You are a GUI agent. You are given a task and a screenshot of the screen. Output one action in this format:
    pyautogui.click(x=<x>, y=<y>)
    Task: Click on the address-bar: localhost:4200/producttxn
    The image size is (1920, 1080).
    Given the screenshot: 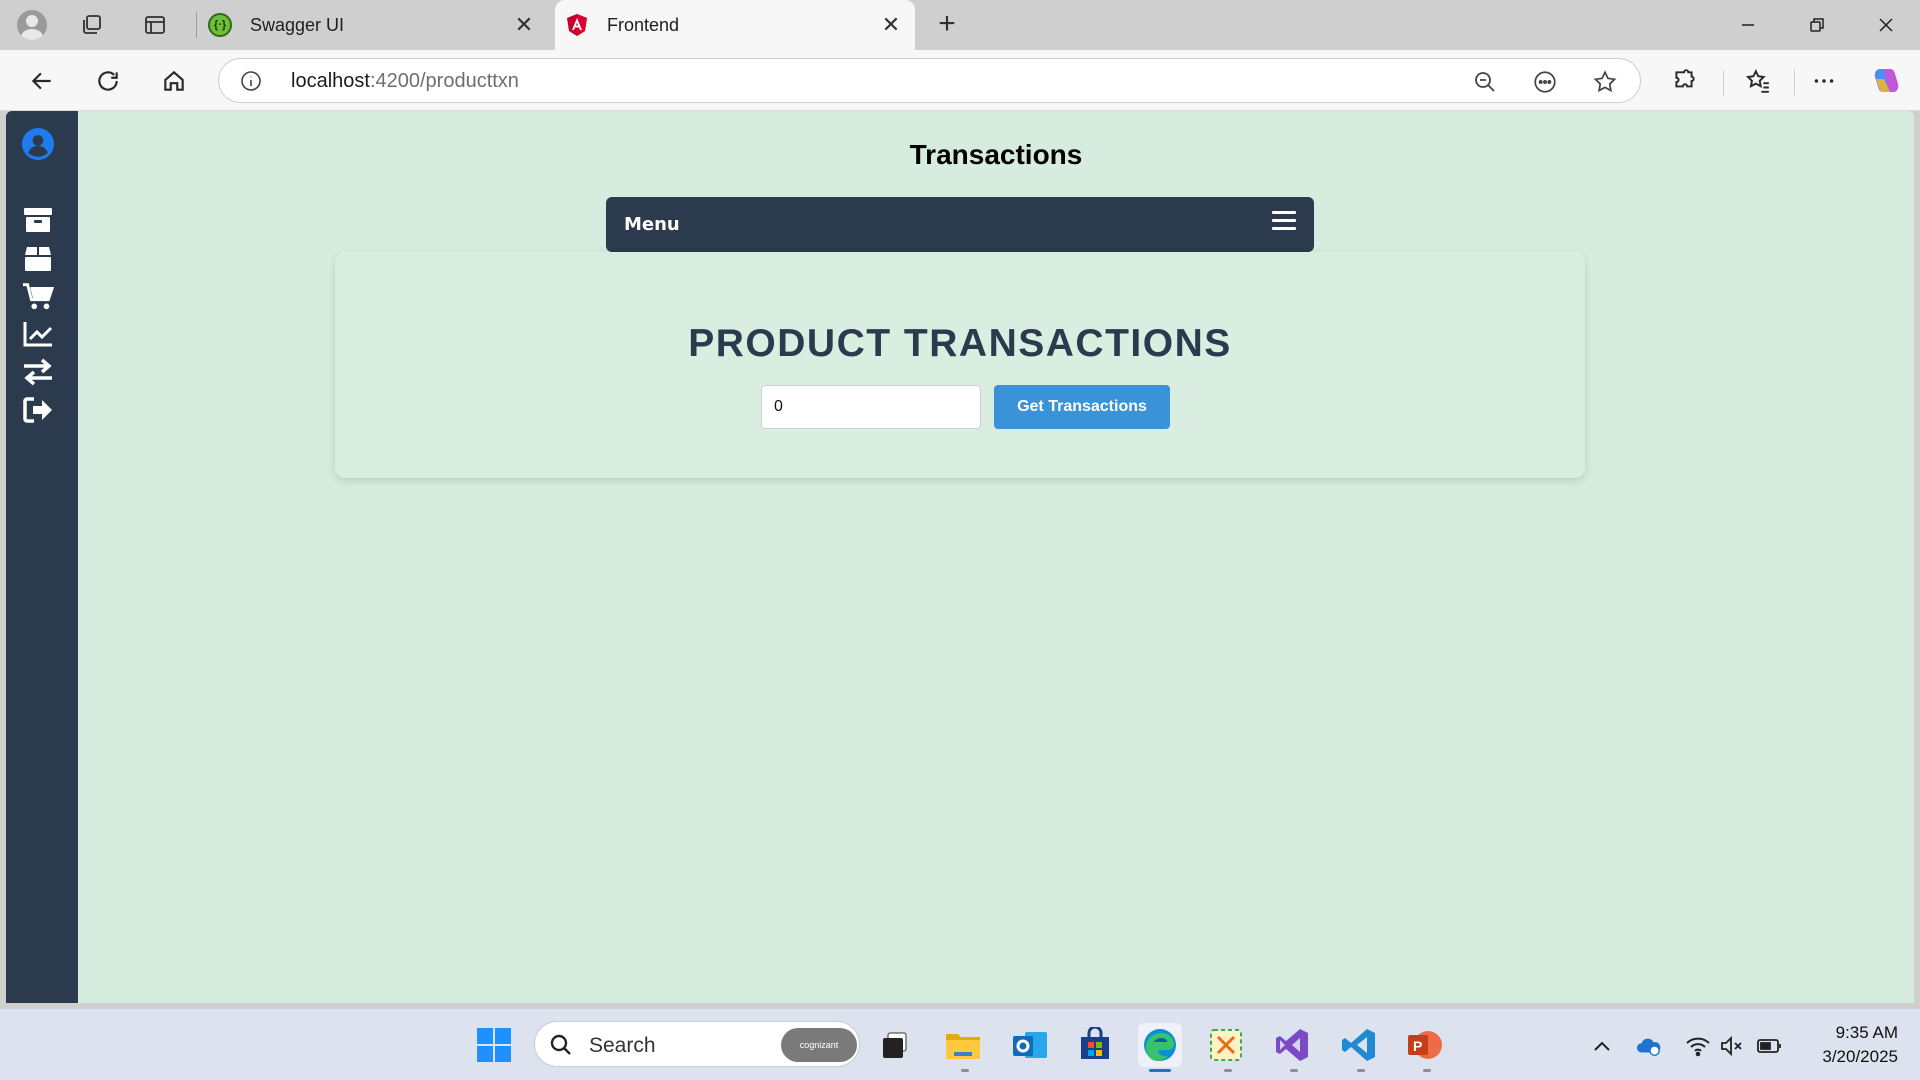 What is the action you would take?
    pyautogui.click(x=1006, y=80)
    